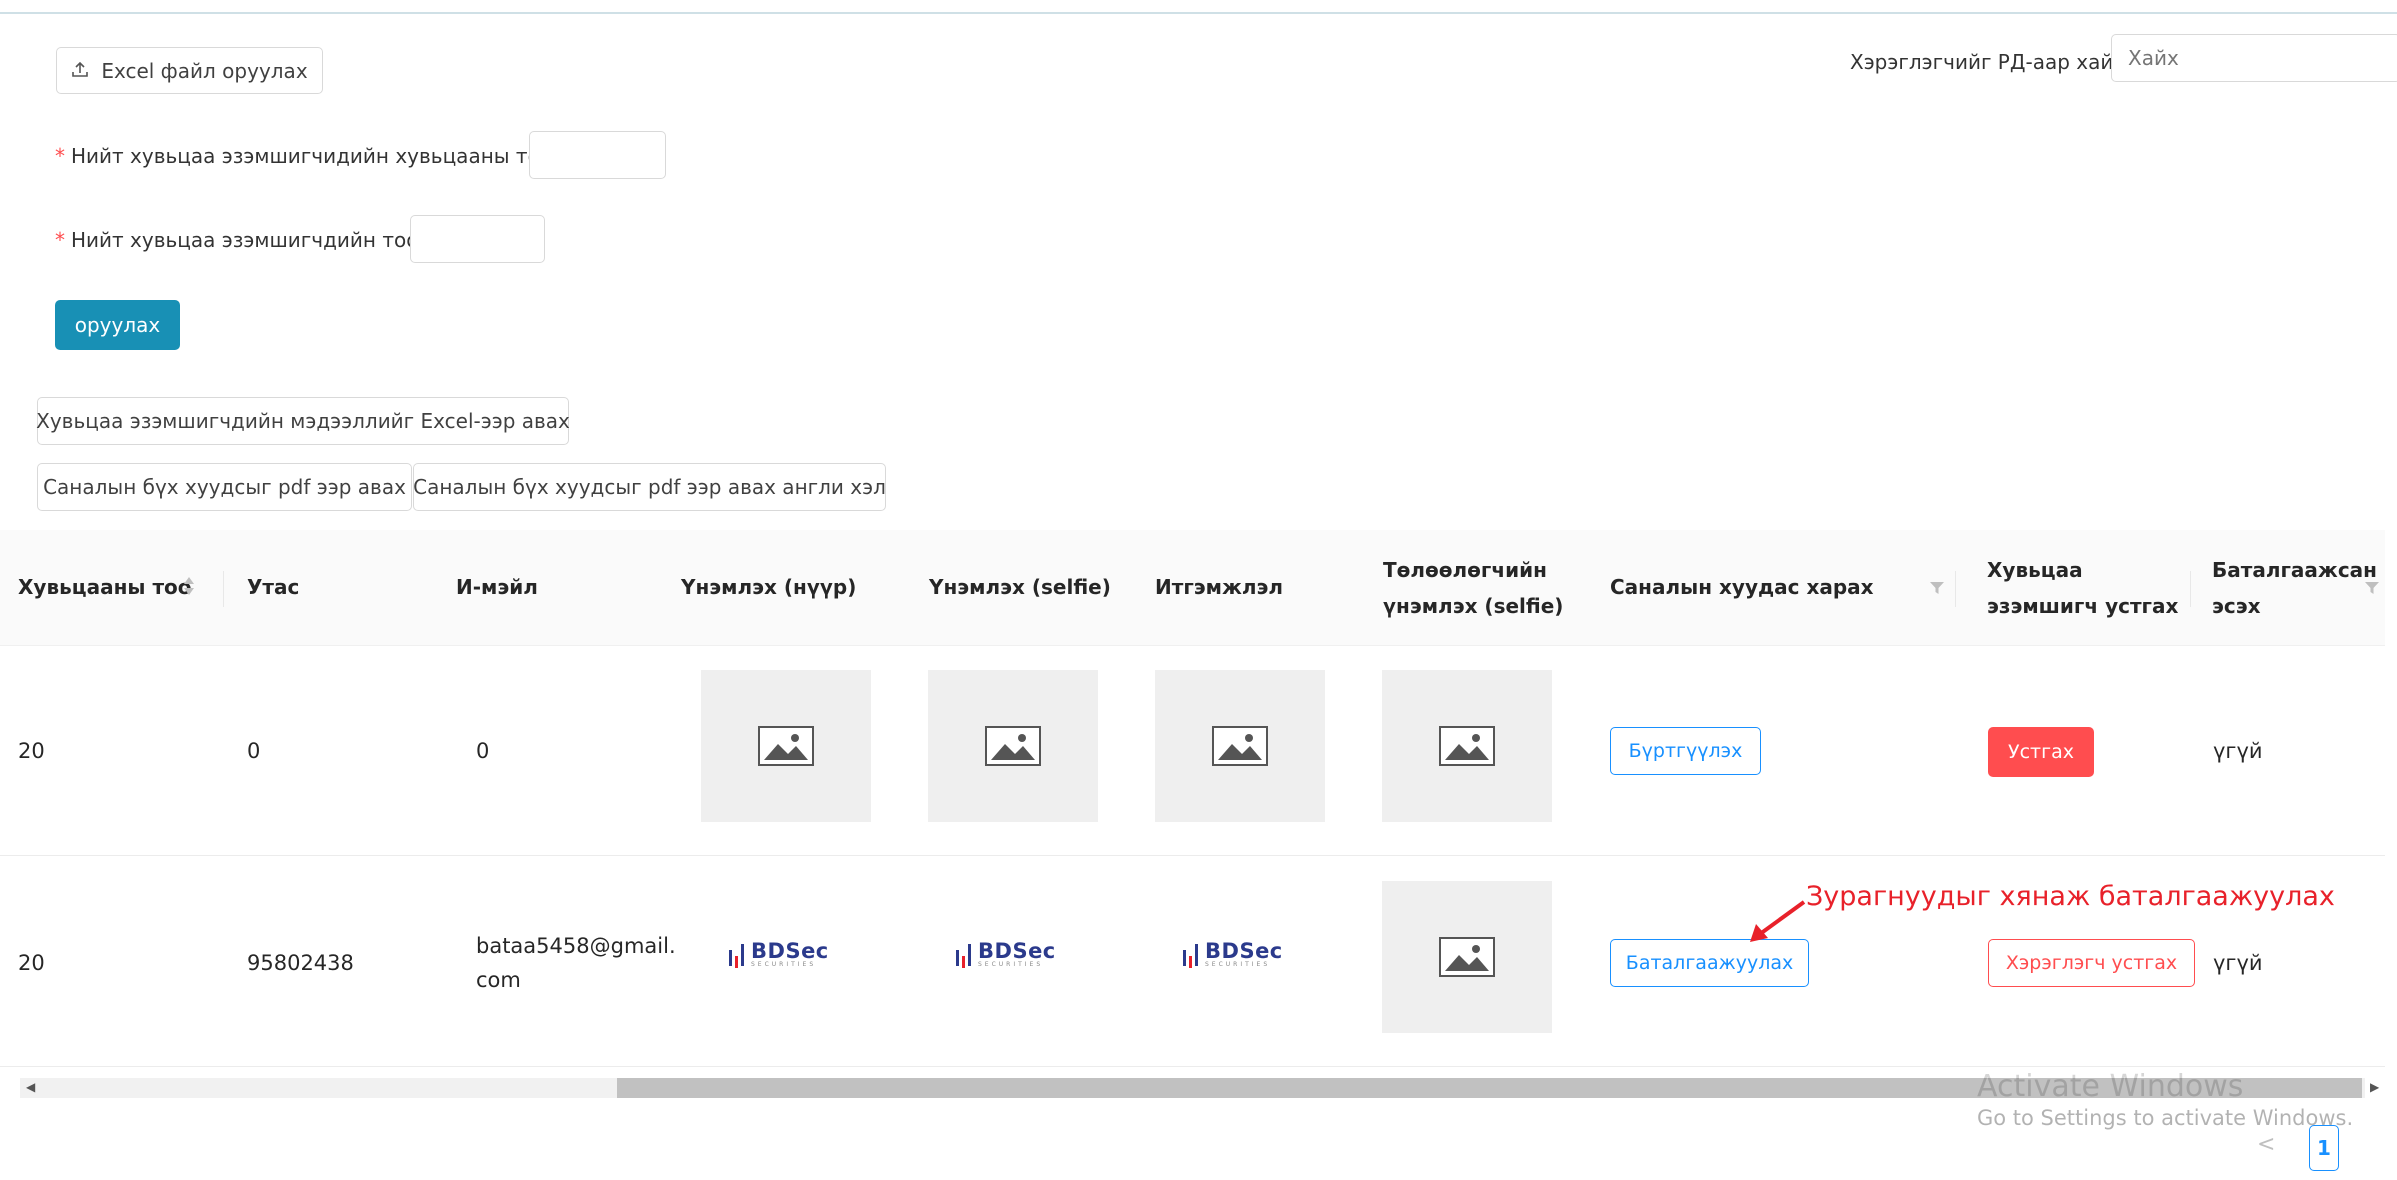 This screenshot has width=2397, height=1180. Describe the element at coordinates (477, 239) in the screenshot. I see `total-shareholders-input` at that location.